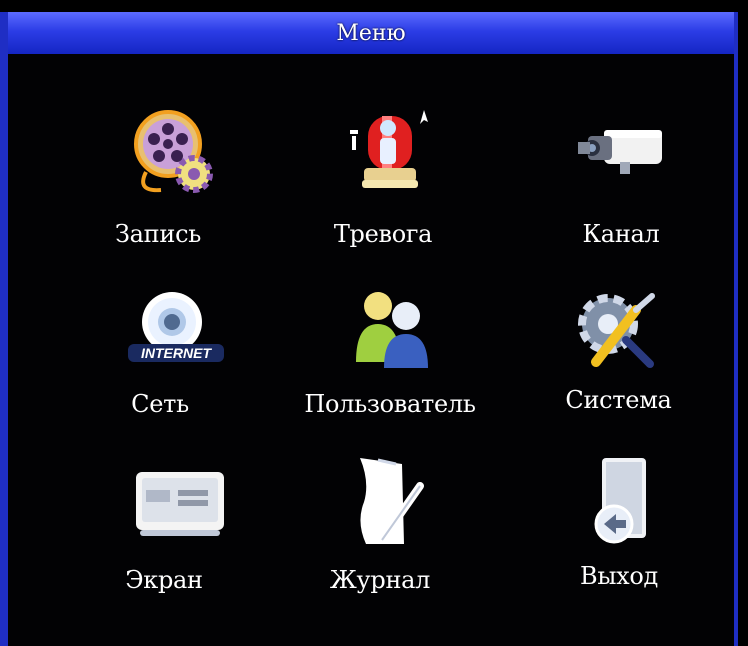 The image size is (748, 646). Describe the element at coordinates (158, 234) in the screenshot. I see `menu-item-label: Запись` at that location.